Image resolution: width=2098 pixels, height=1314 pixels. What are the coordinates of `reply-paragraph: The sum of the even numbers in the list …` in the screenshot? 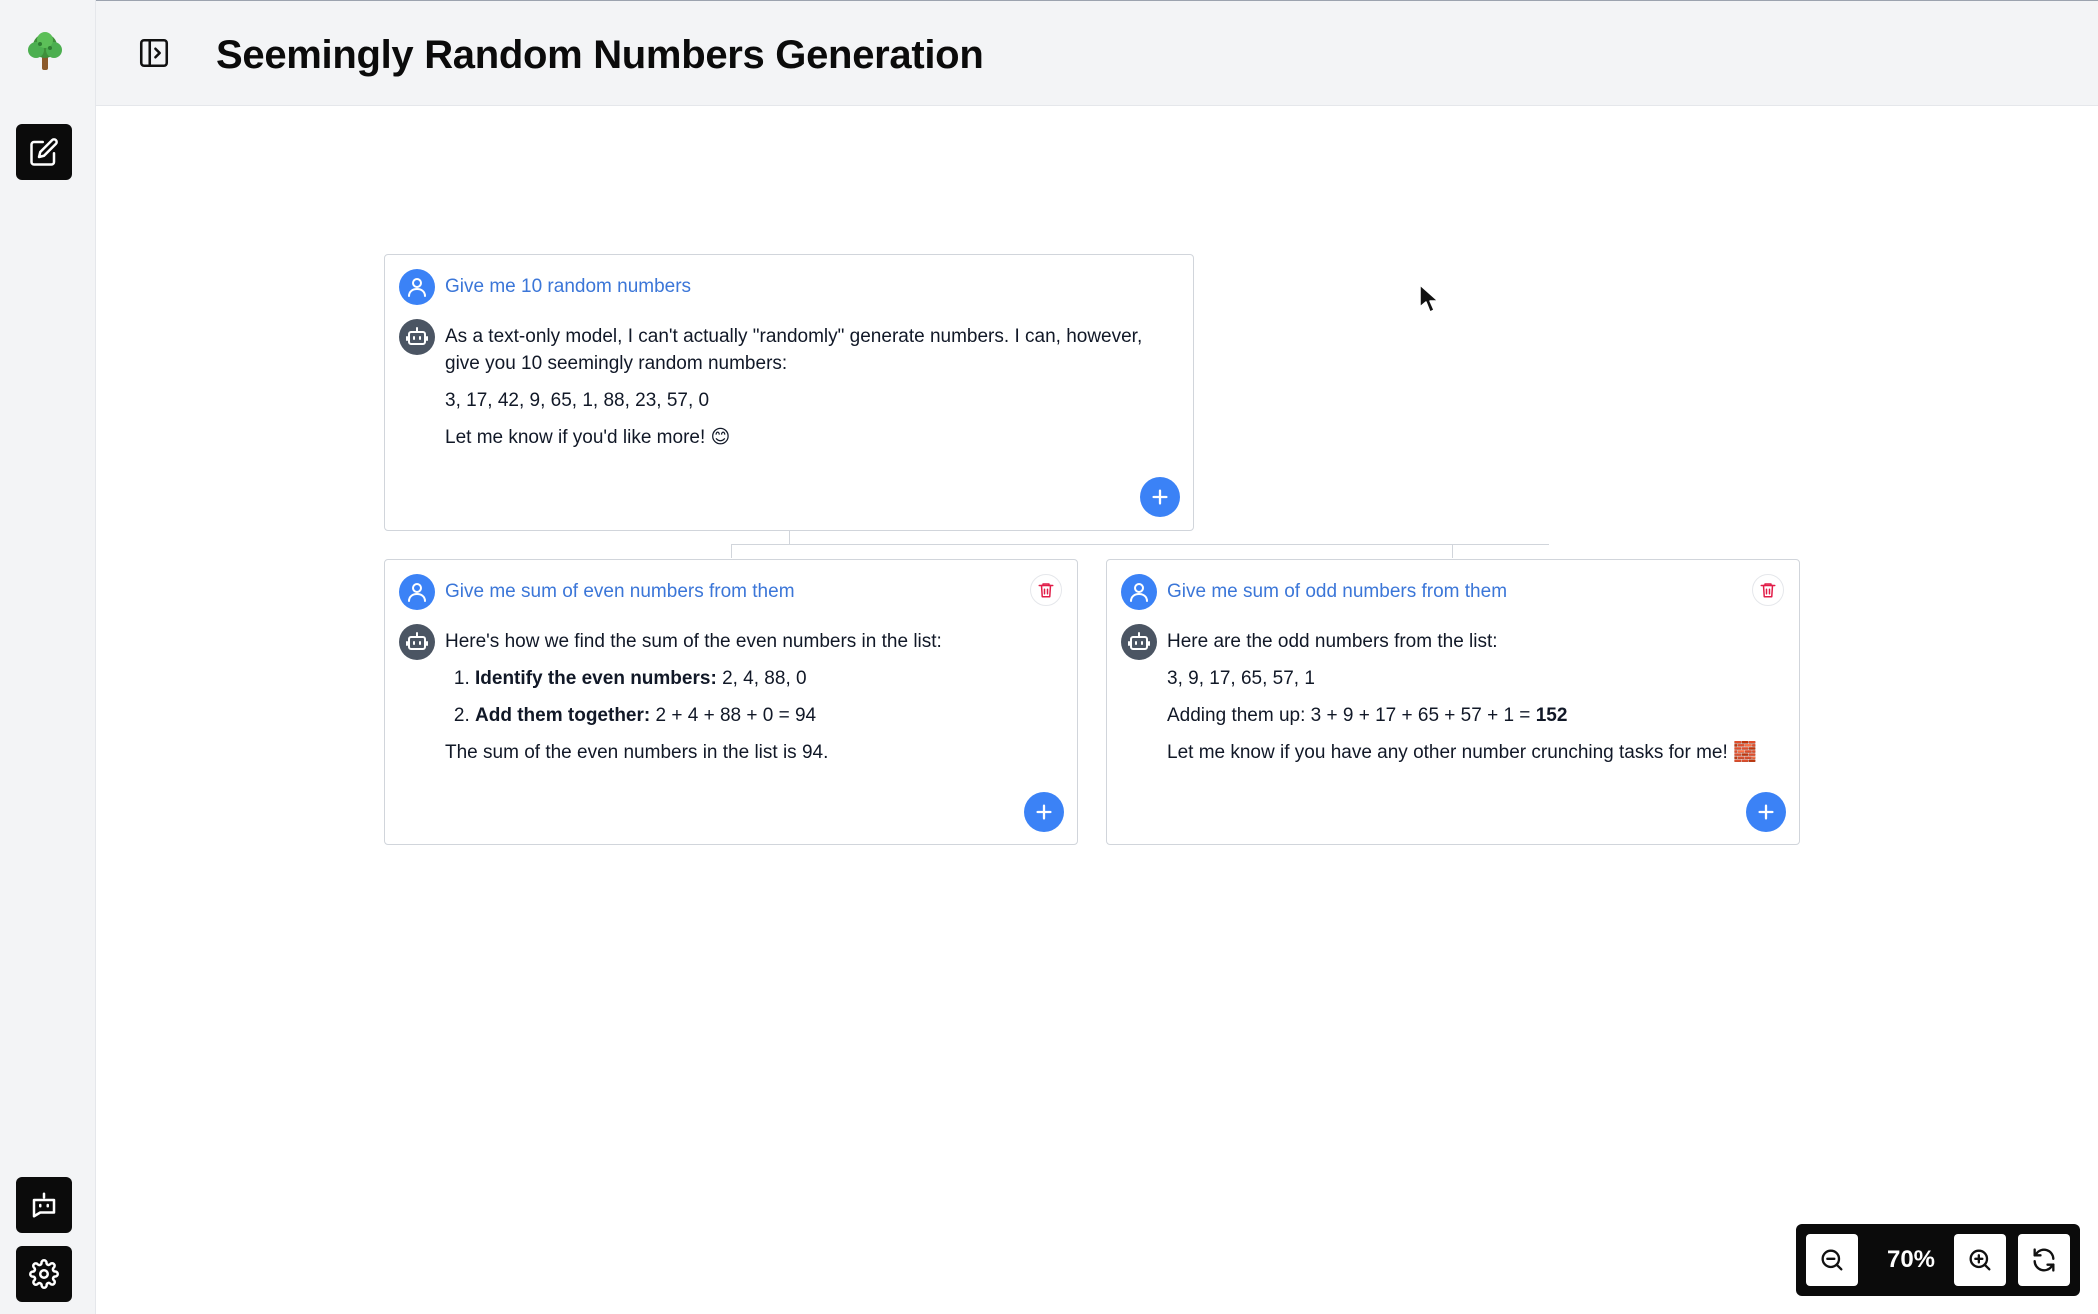 It's located at (637, 752).